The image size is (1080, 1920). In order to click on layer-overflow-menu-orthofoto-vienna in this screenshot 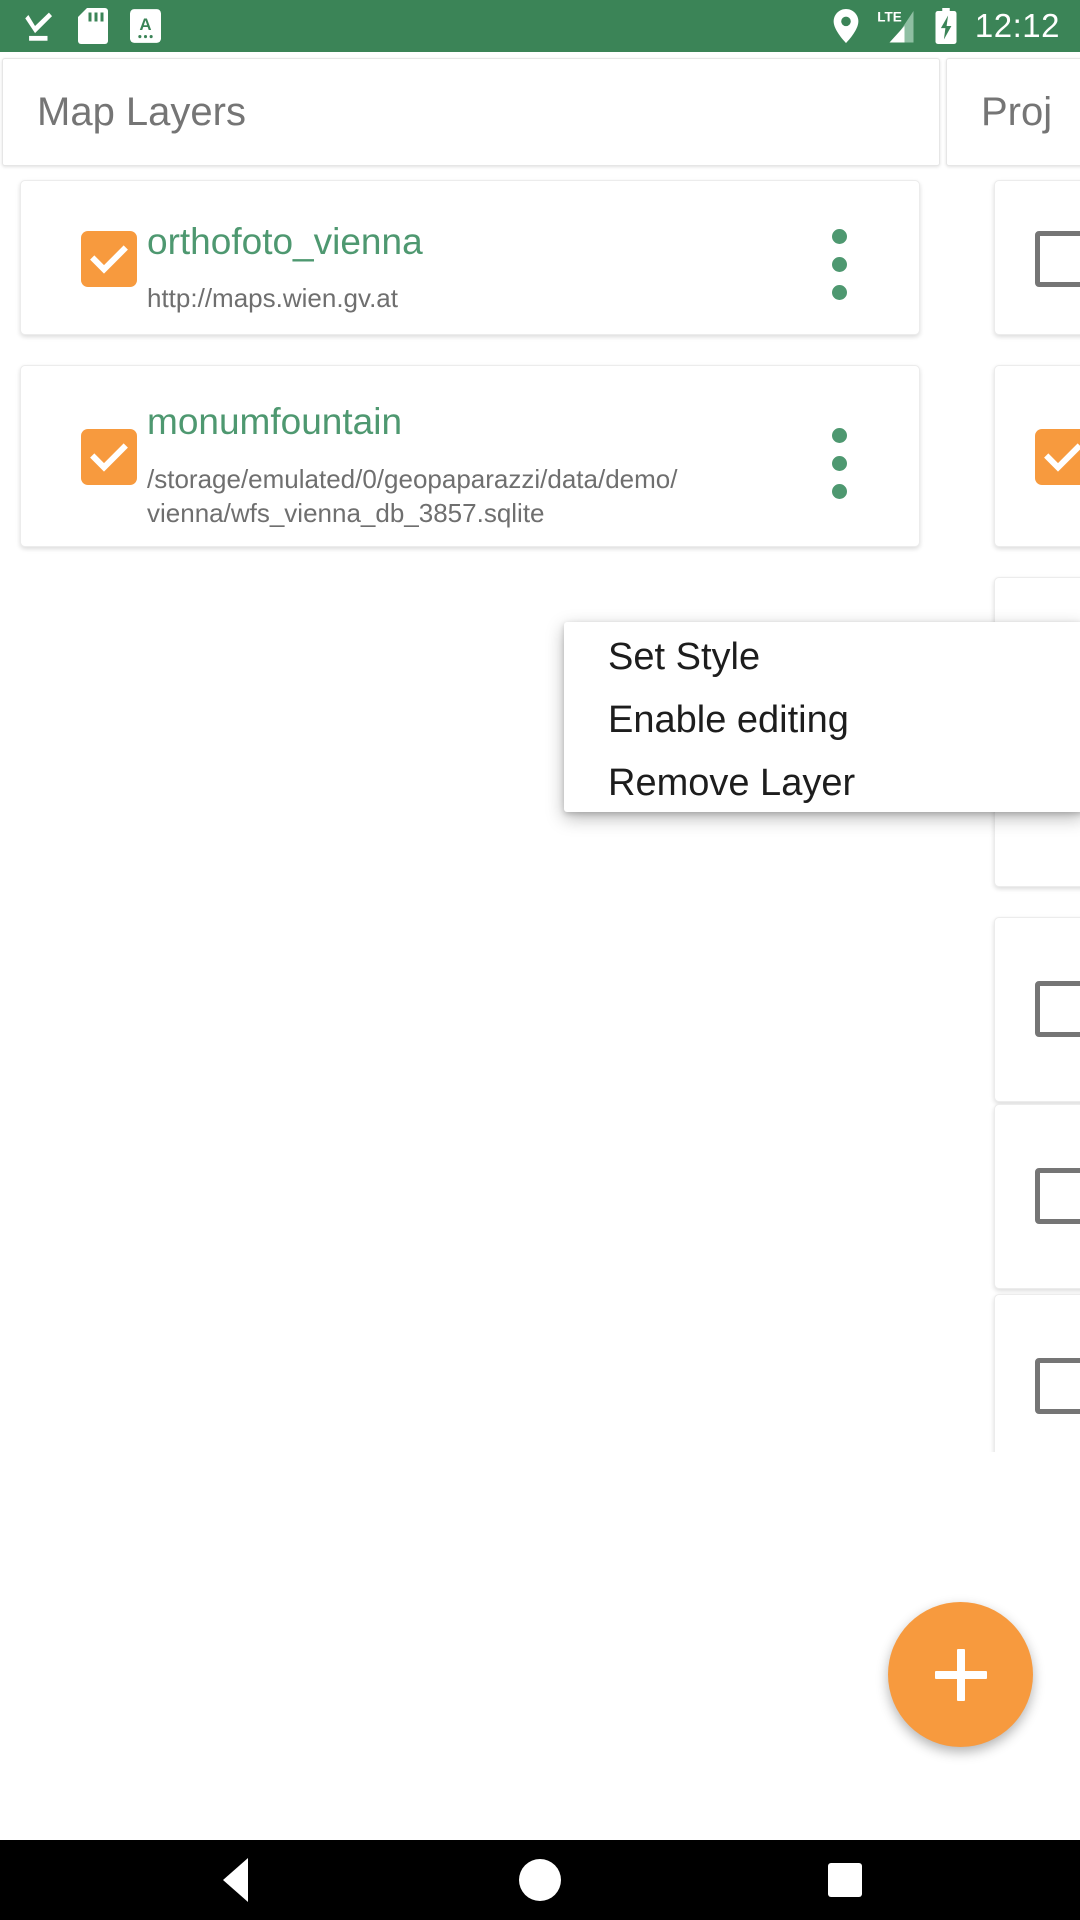, I will do `click(839, 264)`.